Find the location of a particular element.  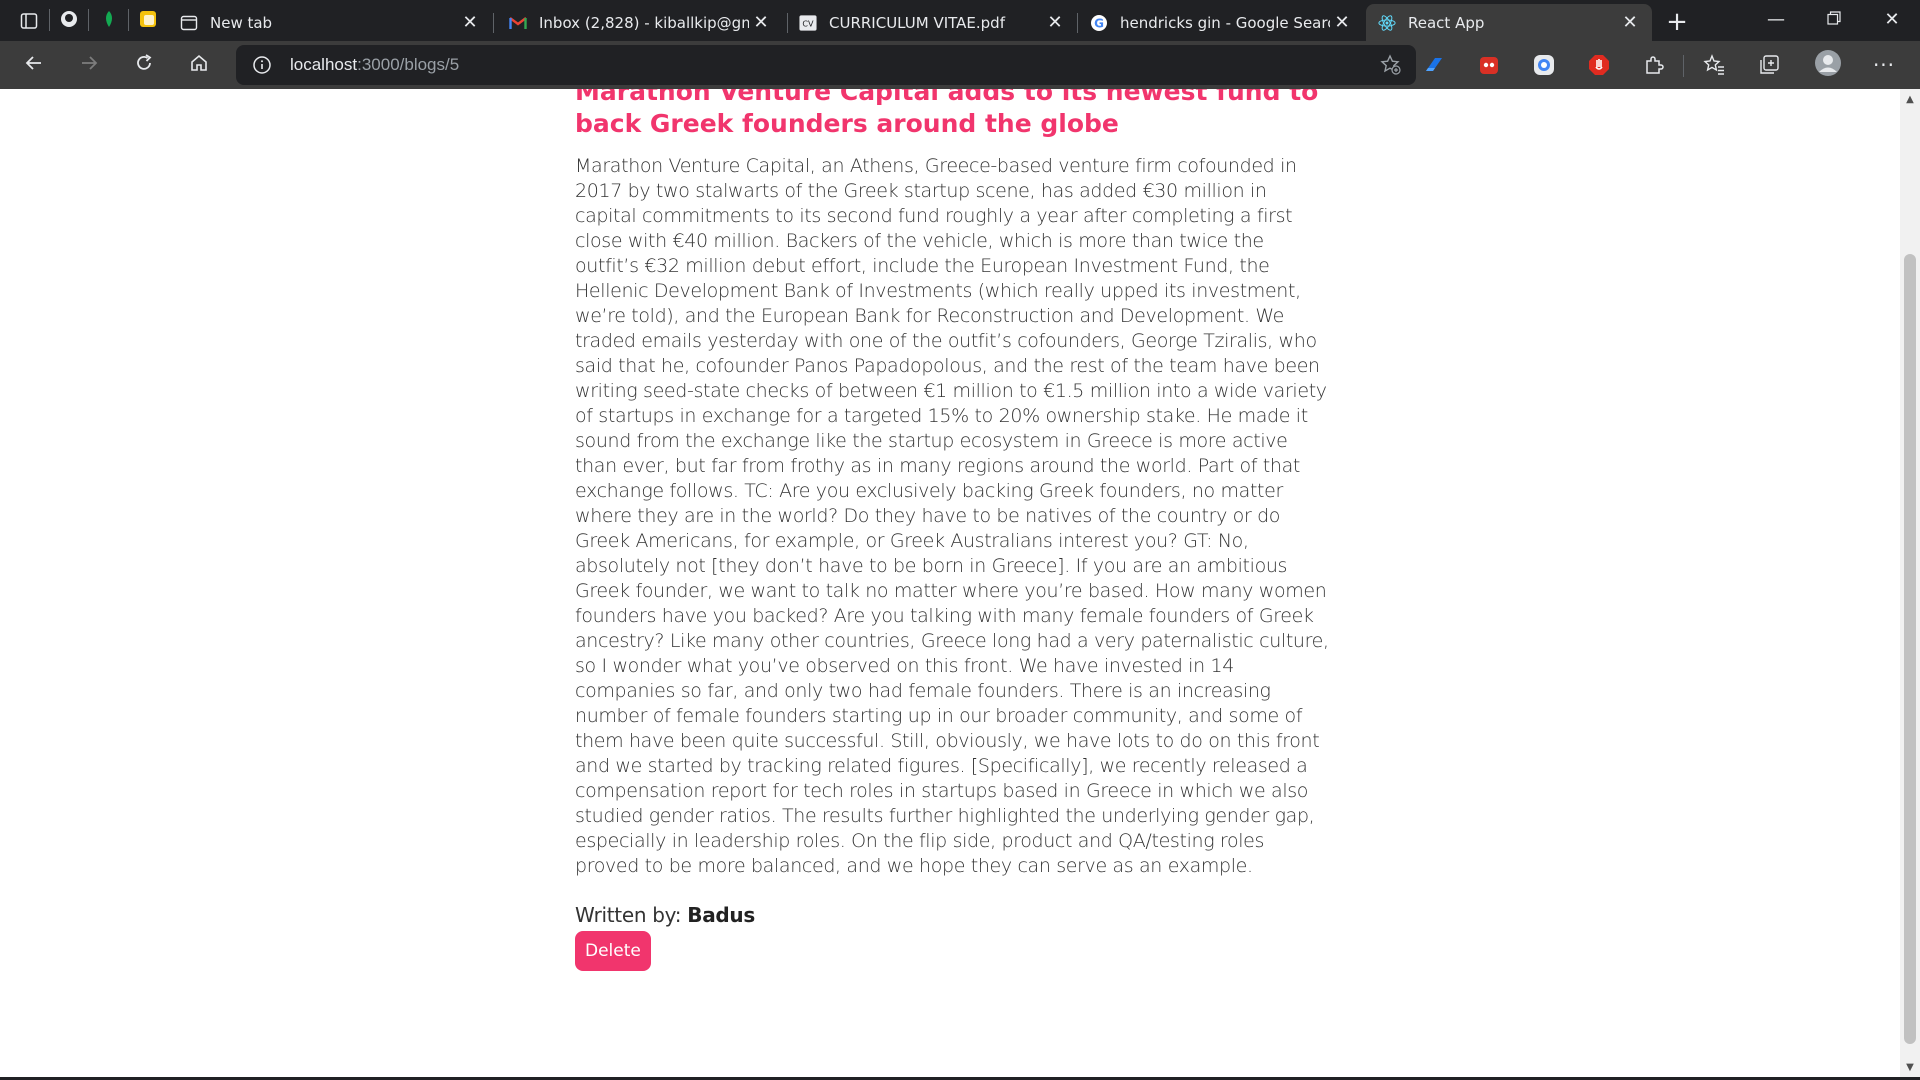

tab-gmail: Inbox (2,828) - kiballkip@gmail ✕ is located at coordinates (640, 22).